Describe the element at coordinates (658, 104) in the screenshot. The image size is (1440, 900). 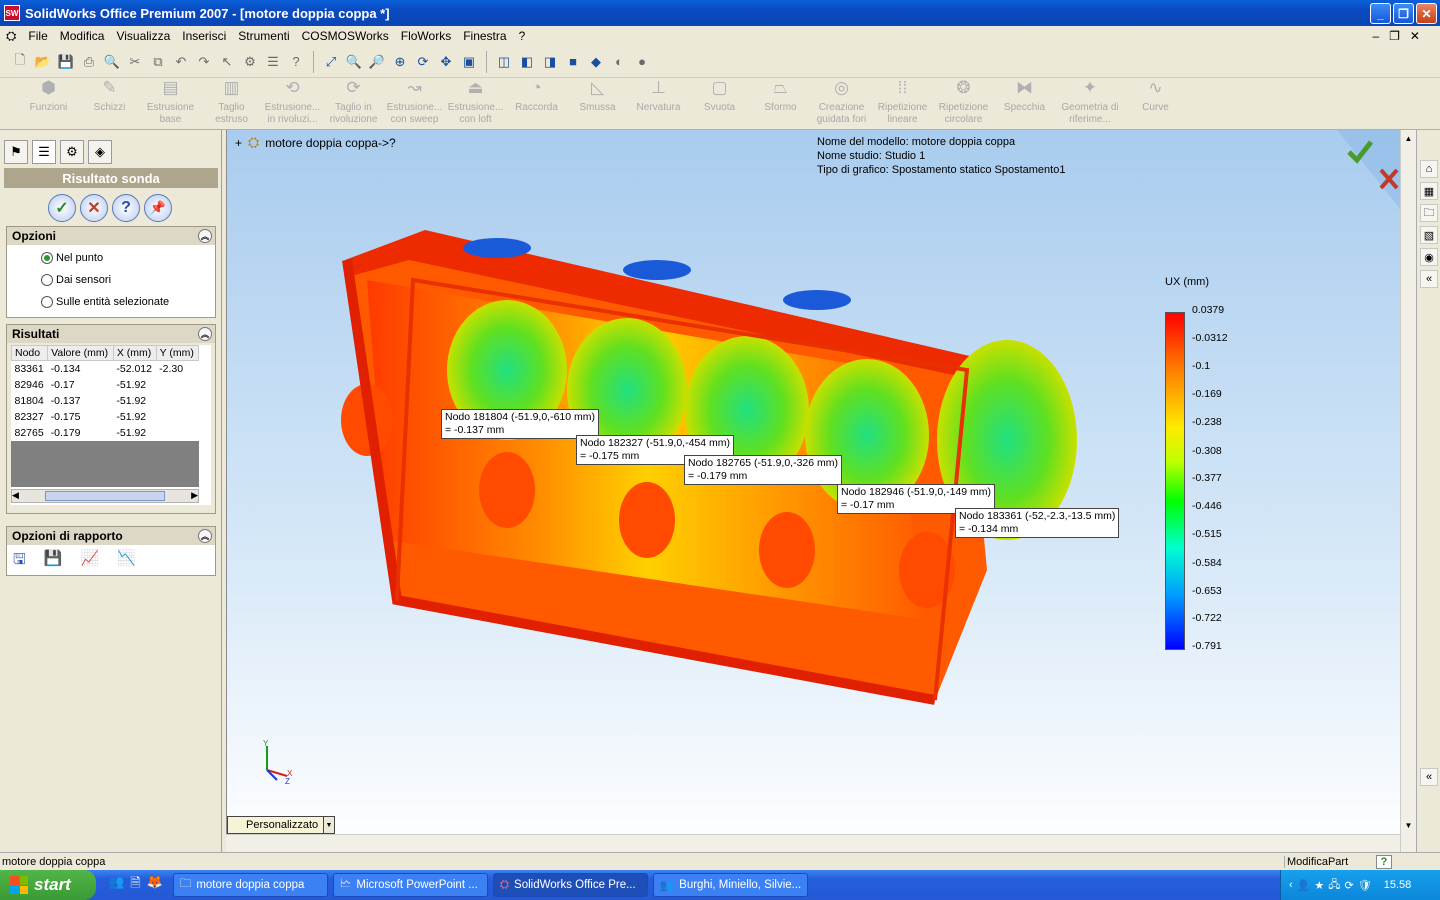
I see `rib-button: ⊥ Nervatura` at that location.